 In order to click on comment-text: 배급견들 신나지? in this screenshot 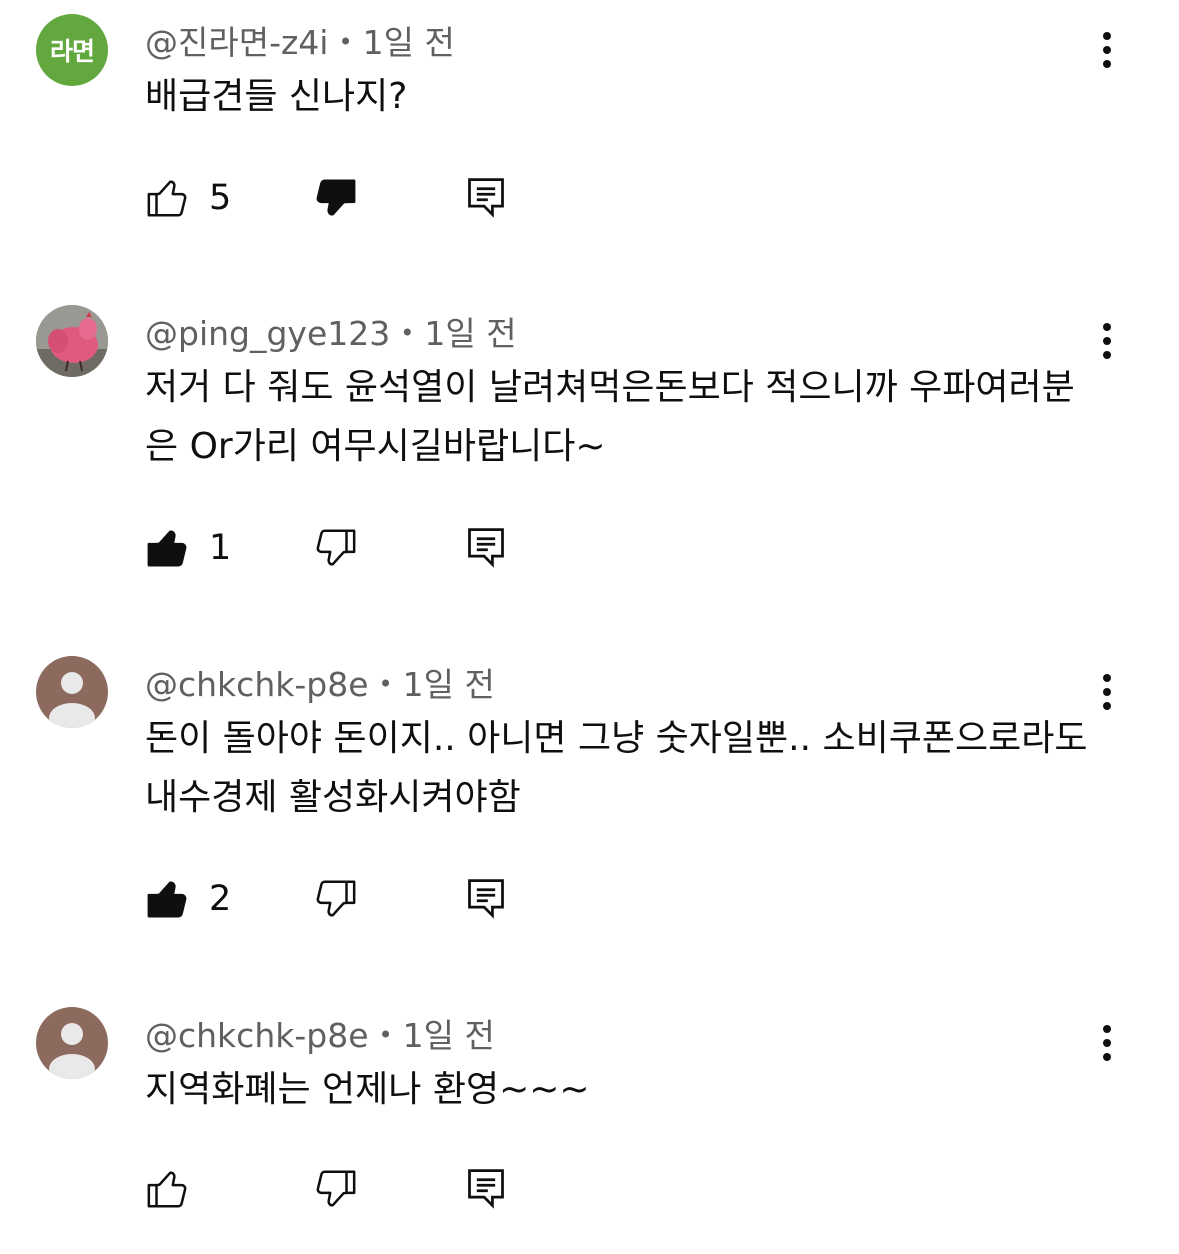, I will do `click(276, 96)`.